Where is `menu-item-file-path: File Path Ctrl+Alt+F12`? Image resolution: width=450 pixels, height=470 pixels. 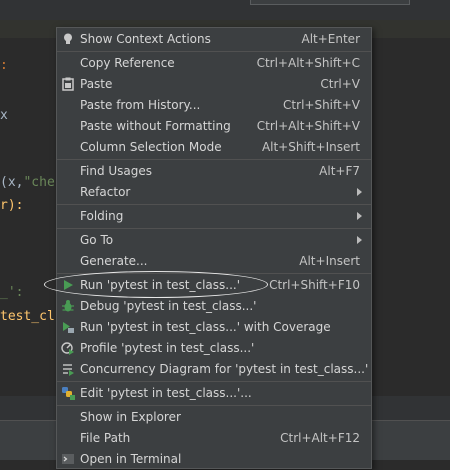
menu-item-file-path: File Path Ctrl+Alt+F12 is located at coordinates (214, 438).